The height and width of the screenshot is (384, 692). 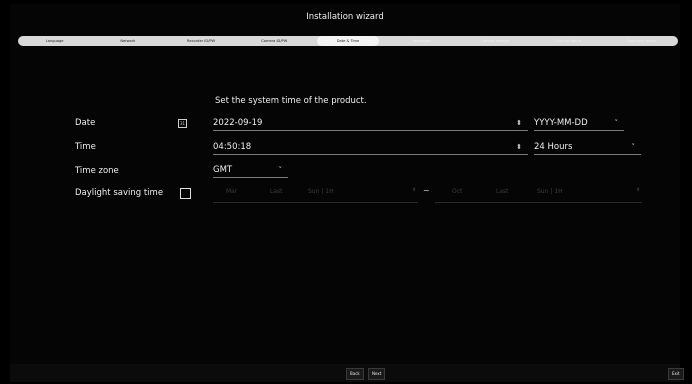 I want to click on time-format-dropdown: 24 Hours ˅, so click(x=587, y=147).